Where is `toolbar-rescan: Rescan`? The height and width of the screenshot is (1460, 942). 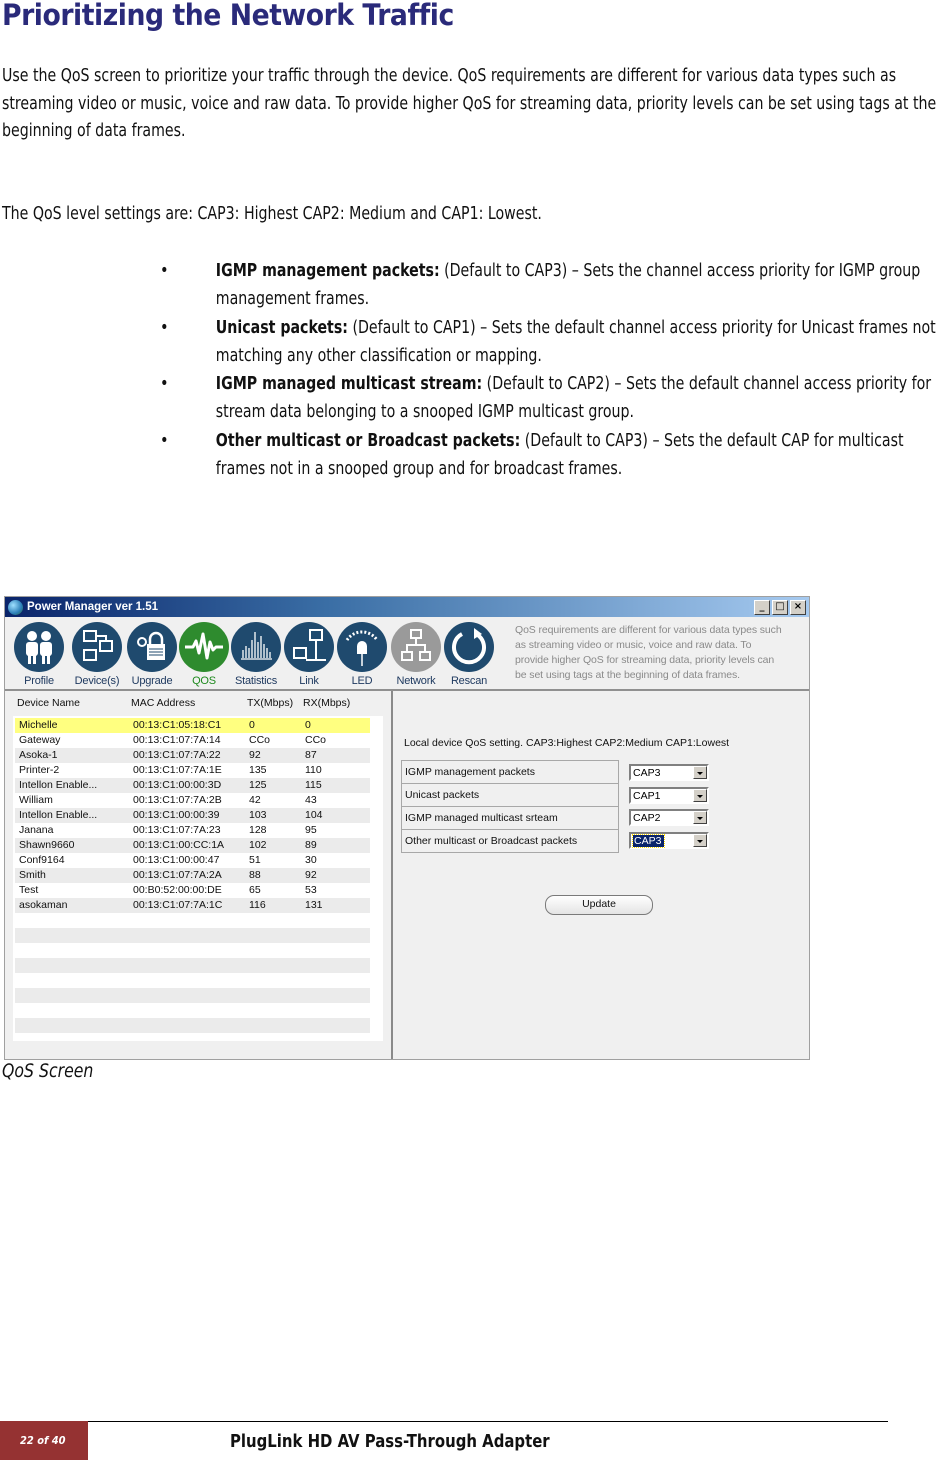 toolbar-rescan: Rescan is located at coordinates (469, 654).